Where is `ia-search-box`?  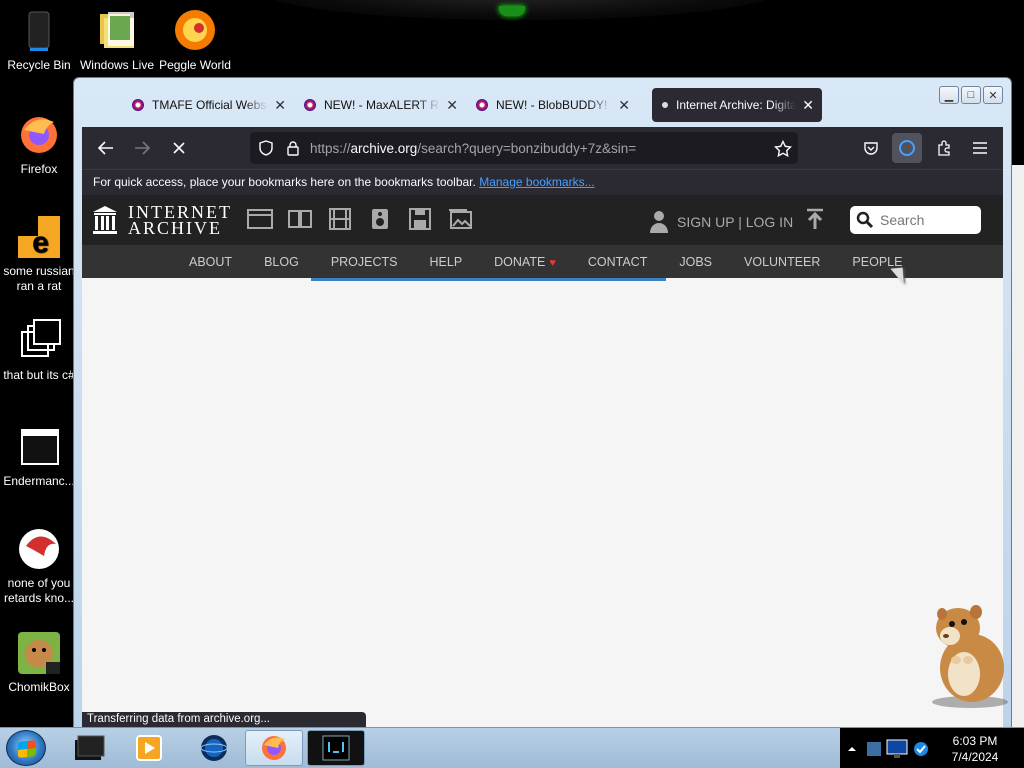 ia-search-box is located at coordinates (915, 220).